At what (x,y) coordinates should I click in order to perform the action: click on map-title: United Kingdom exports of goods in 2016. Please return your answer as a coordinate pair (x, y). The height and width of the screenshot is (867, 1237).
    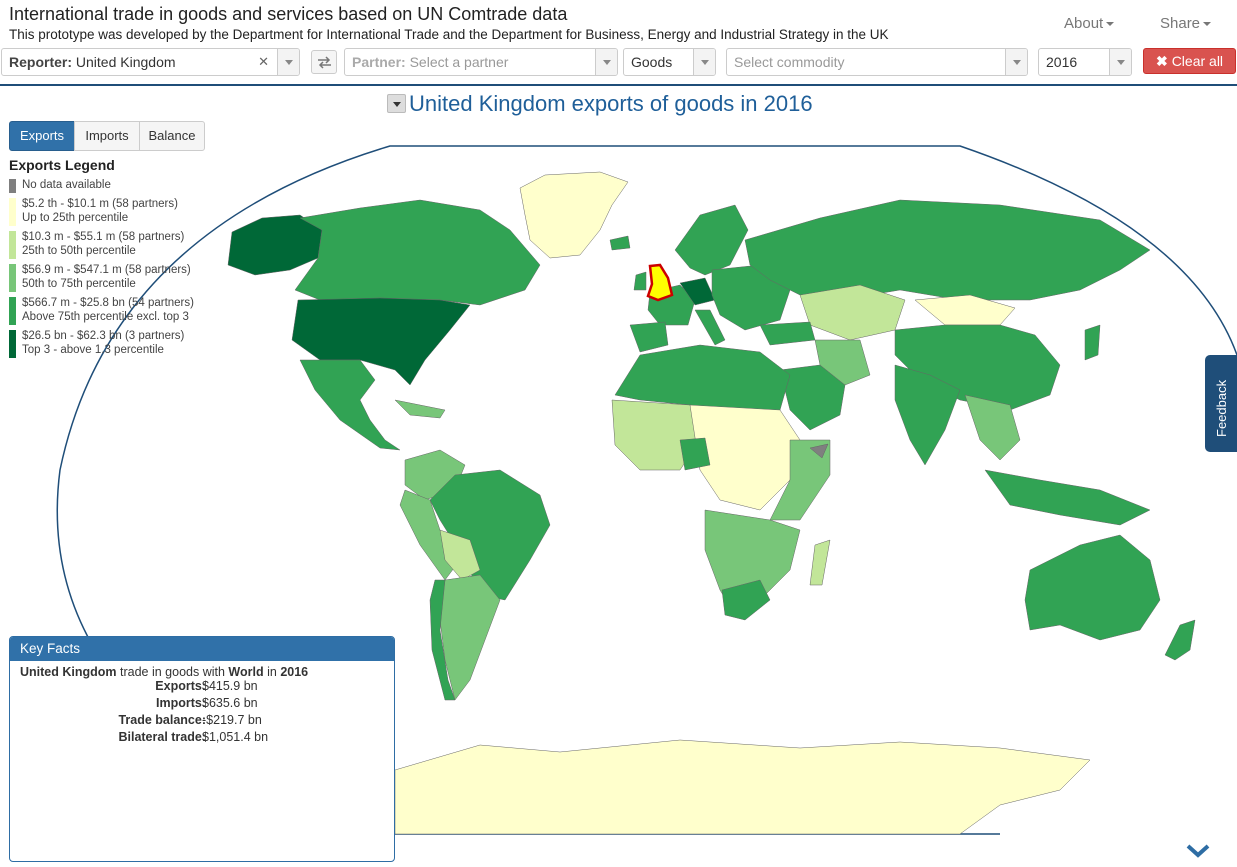
    Looking at the image, I should click on (611, 103).